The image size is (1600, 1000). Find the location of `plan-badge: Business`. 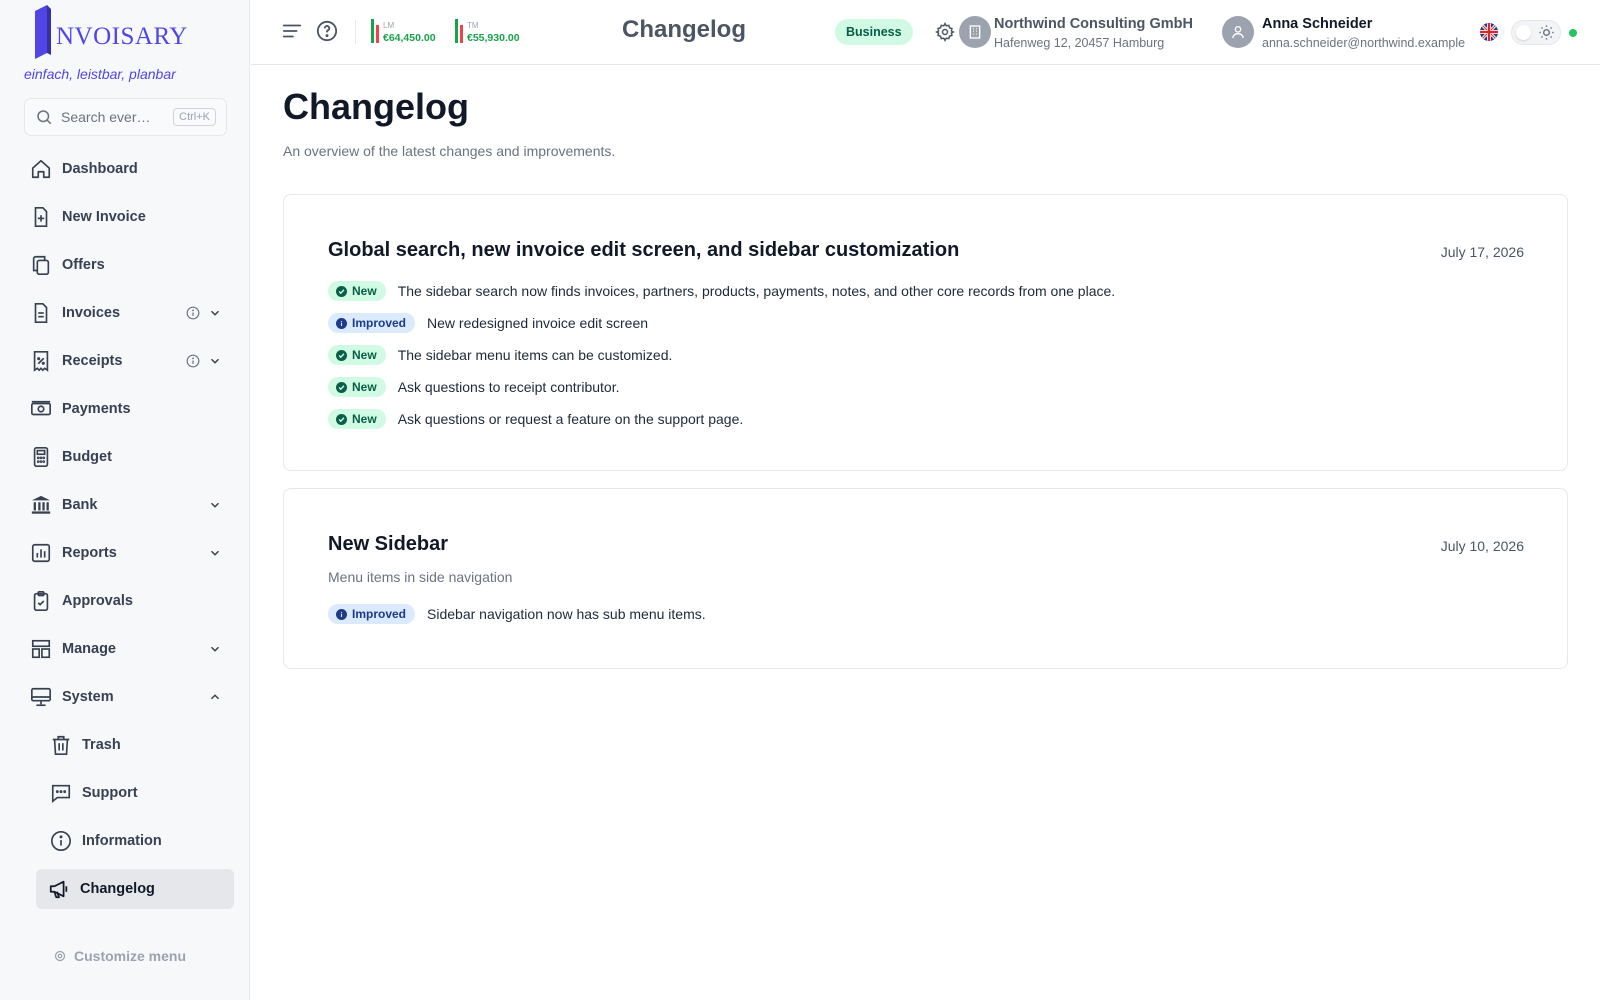

plan-badge: Business is located at coordinates (874, 32).